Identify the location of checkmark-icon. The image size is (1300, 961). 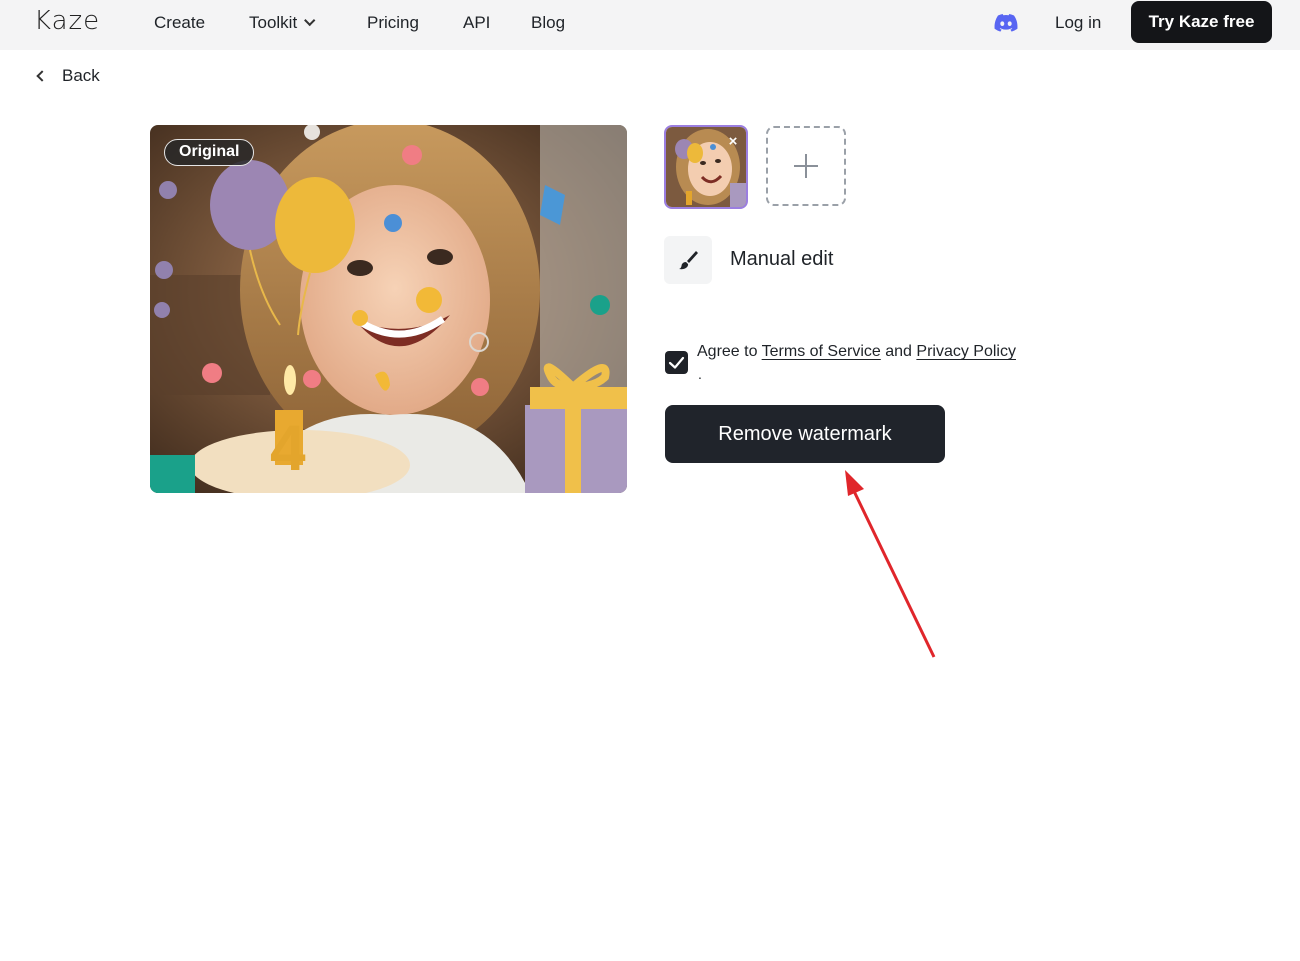
(676, 362).